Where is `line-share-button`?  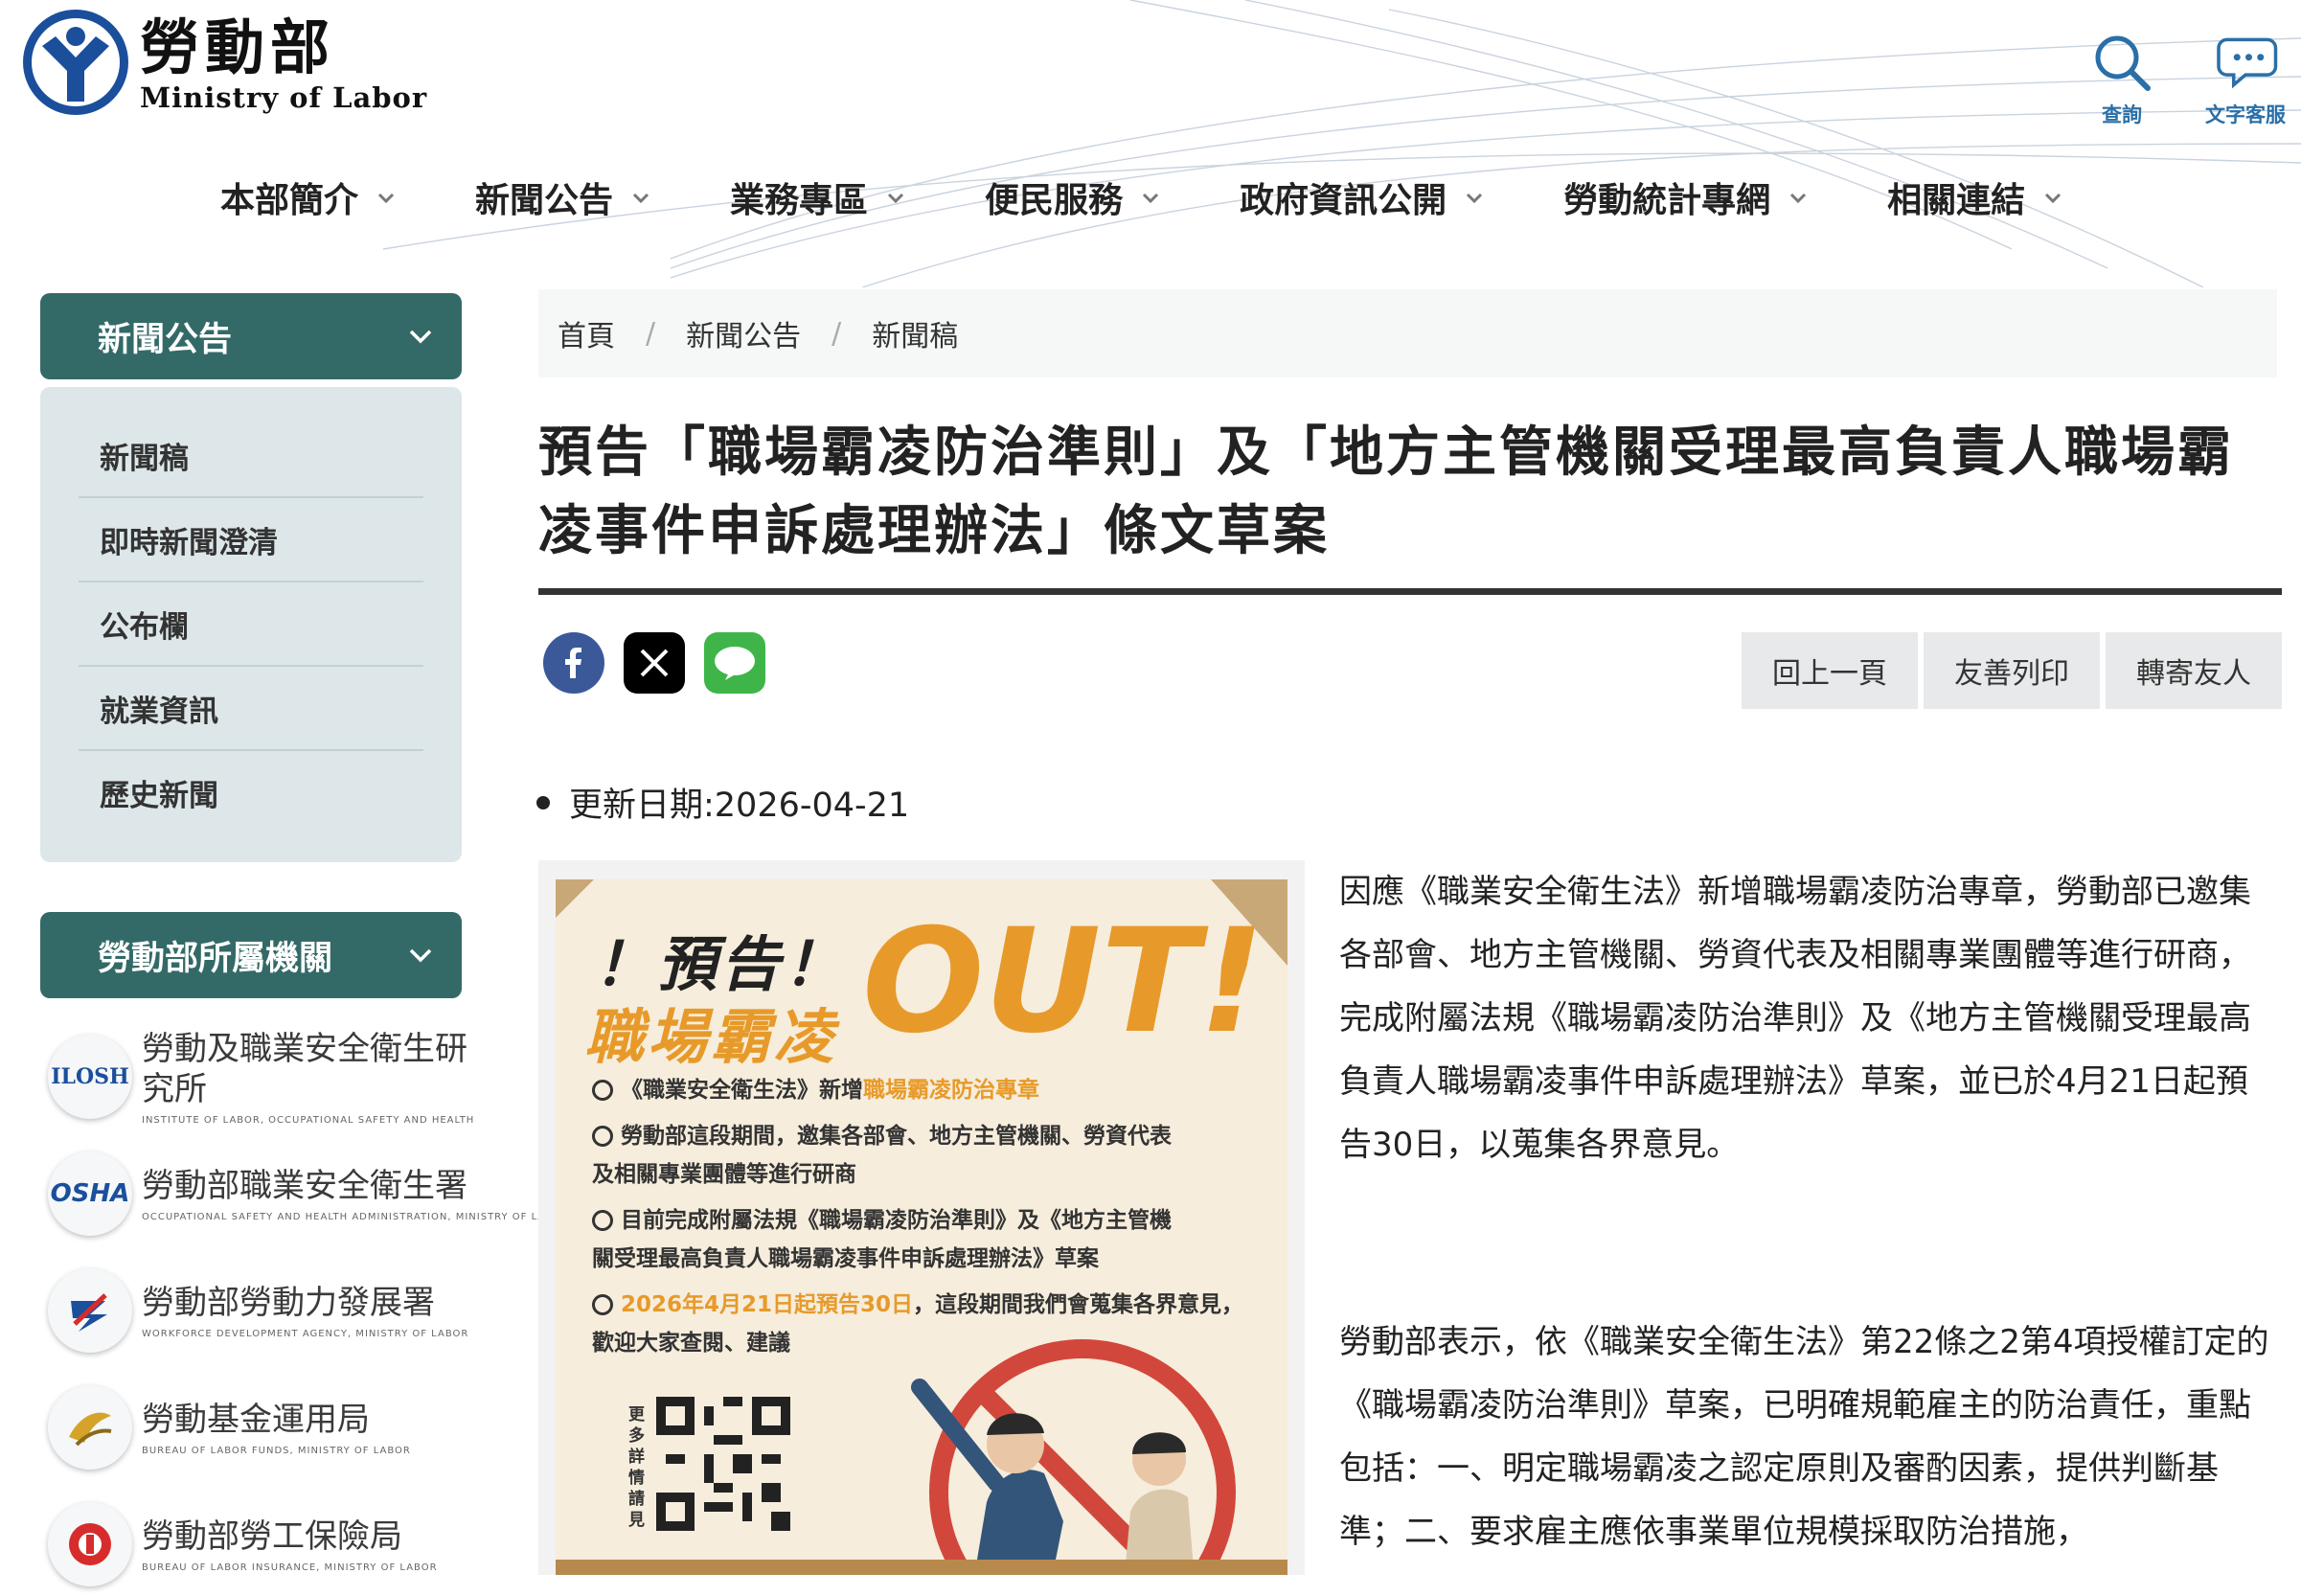
line-share-button is located at coordinates (734, 663).